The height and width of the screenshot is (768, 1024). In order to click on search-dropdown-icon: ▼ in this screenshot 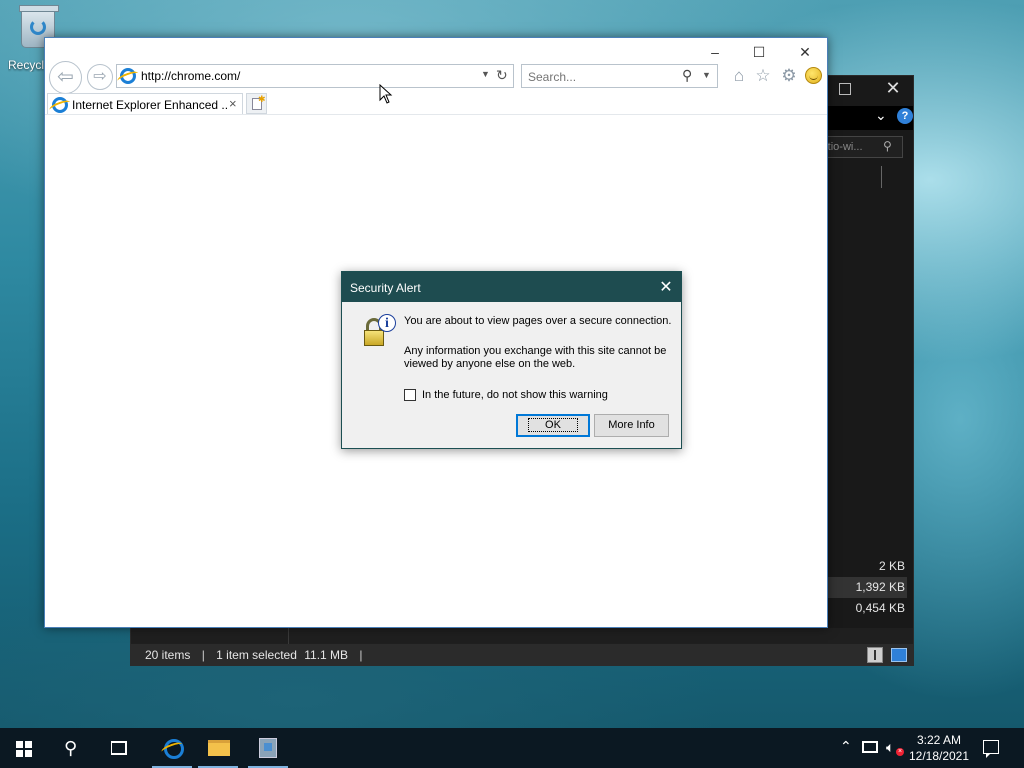, I will do `click(706, 75)`.